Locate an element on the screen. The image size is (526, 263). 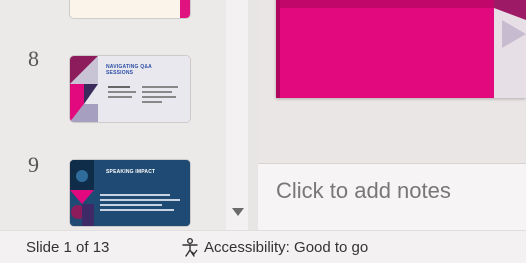
accessibility-figure-icon is located at coordinates (190, 247).